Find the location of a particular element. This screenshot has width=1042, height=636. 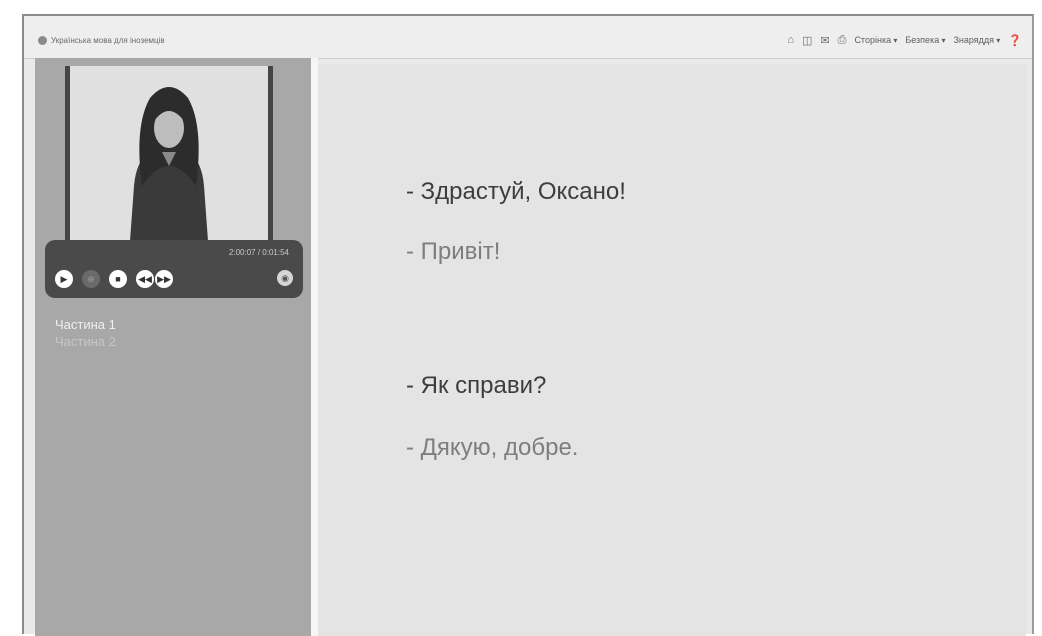

play-button: ▶ is located at coordinates (64, 279).